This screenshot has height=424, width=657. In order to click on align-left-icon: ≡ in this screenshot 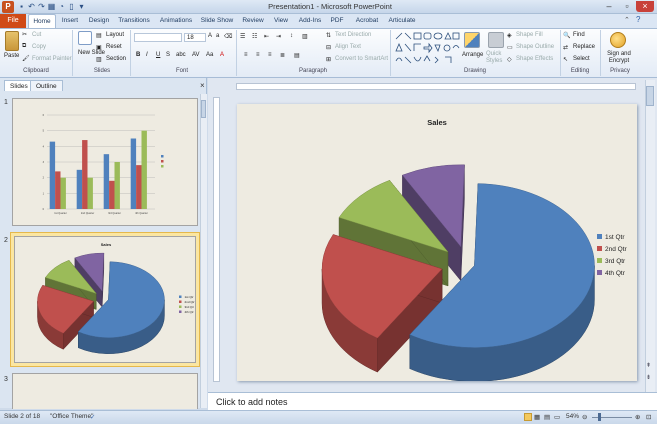, I will do `click(246, 55)`.